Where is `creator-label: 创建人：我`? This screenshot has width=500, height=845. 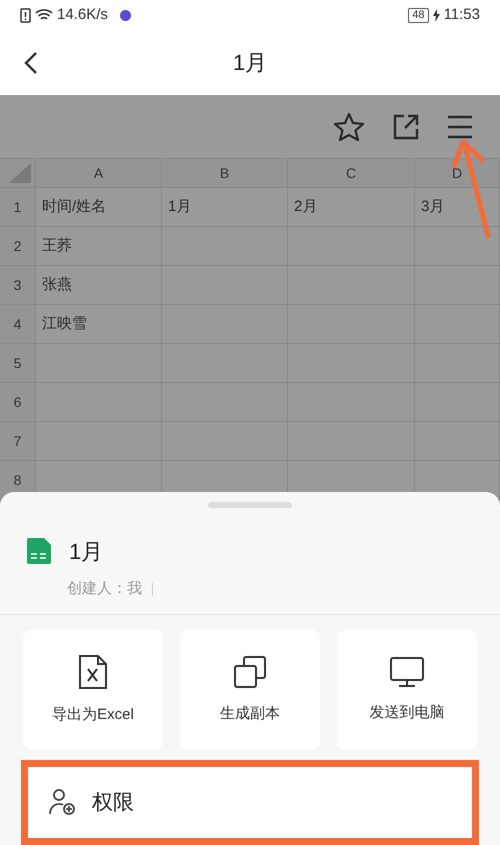
creator-label: 创建人：我 is located at coordinates (104, 588).